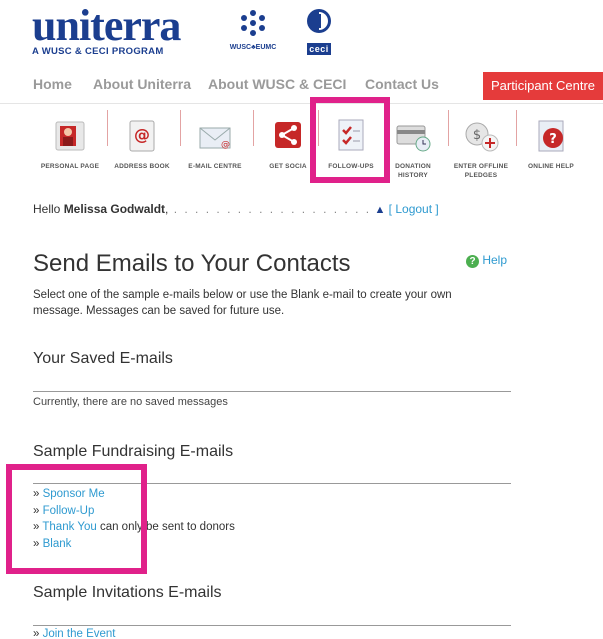 This screenshot has height=639, width=603. What do you see at coordinates (114, 209) in the screenshot?
I see `user-name: Melissa Godwaldt` at bounding box center [114, 209].